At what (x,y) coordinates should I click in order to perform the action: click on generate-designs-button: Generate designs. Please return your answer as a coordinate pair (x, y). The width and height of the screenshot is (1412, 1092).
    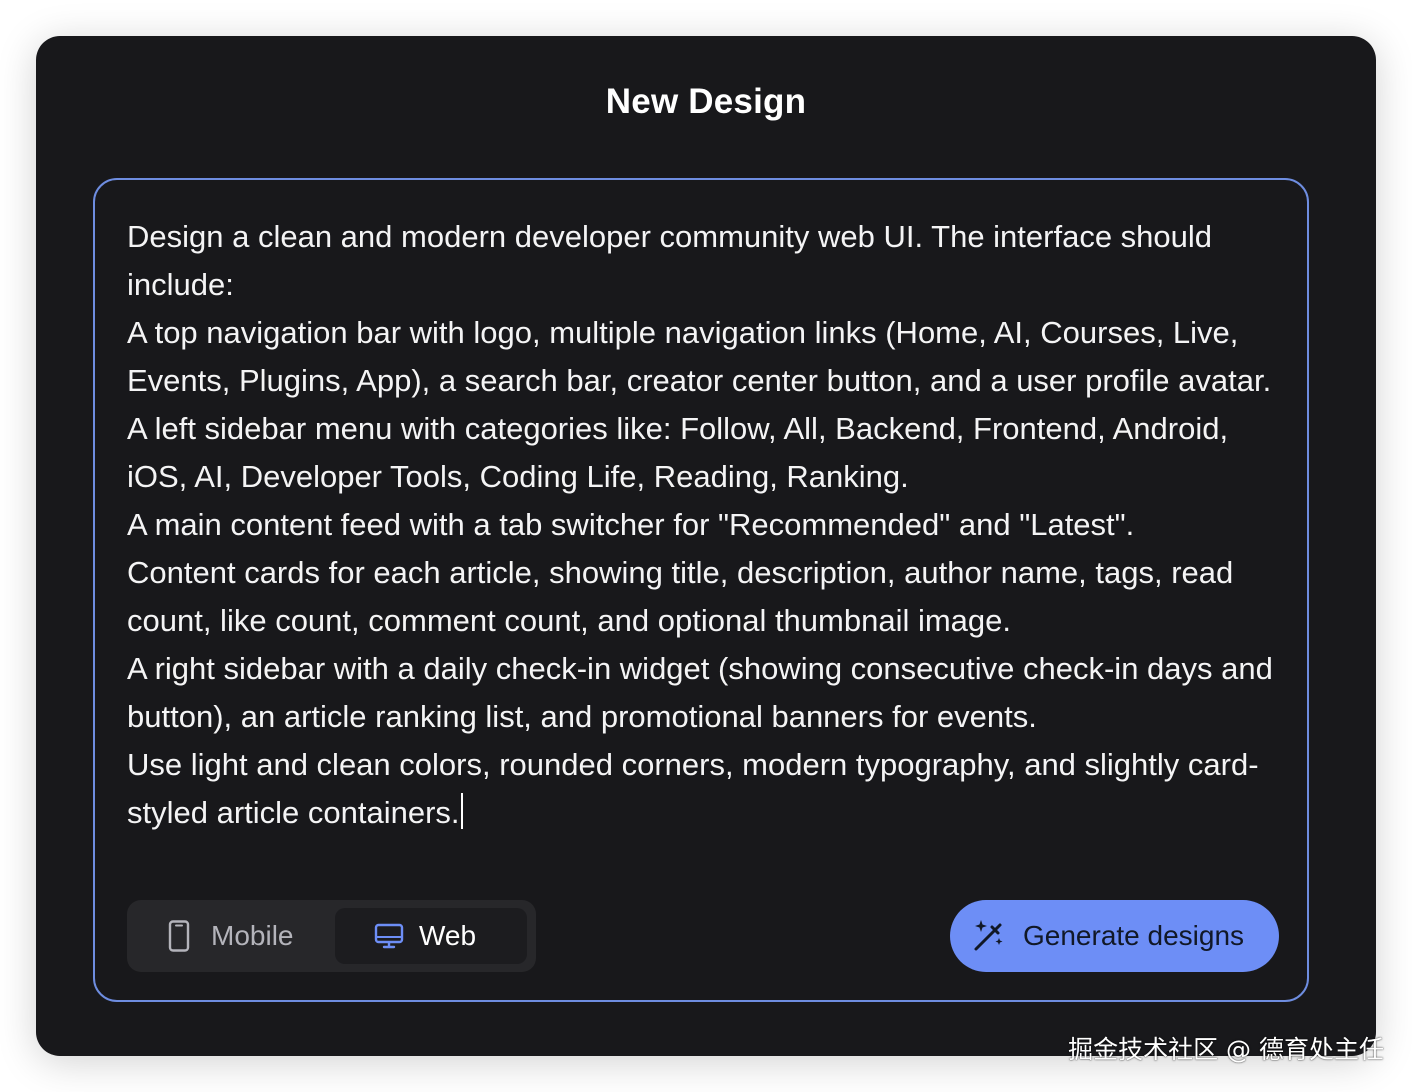
    Looking at the image, I should click on (1114, 936).